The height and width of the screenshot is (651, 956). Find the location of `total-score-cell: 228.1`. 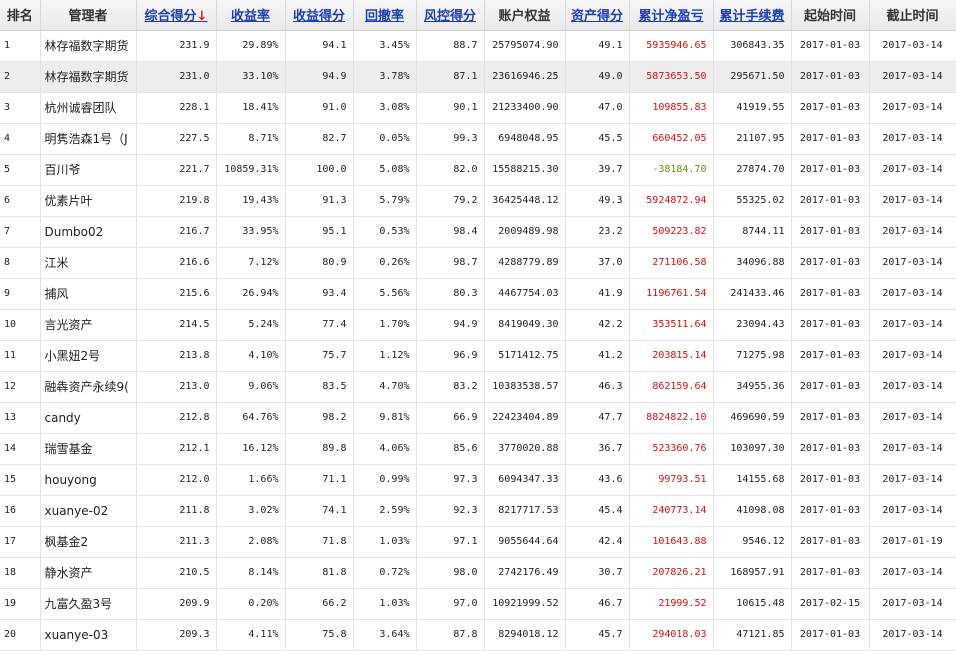

total-score-cell: 228.1 is located at coordinates (176, 108).